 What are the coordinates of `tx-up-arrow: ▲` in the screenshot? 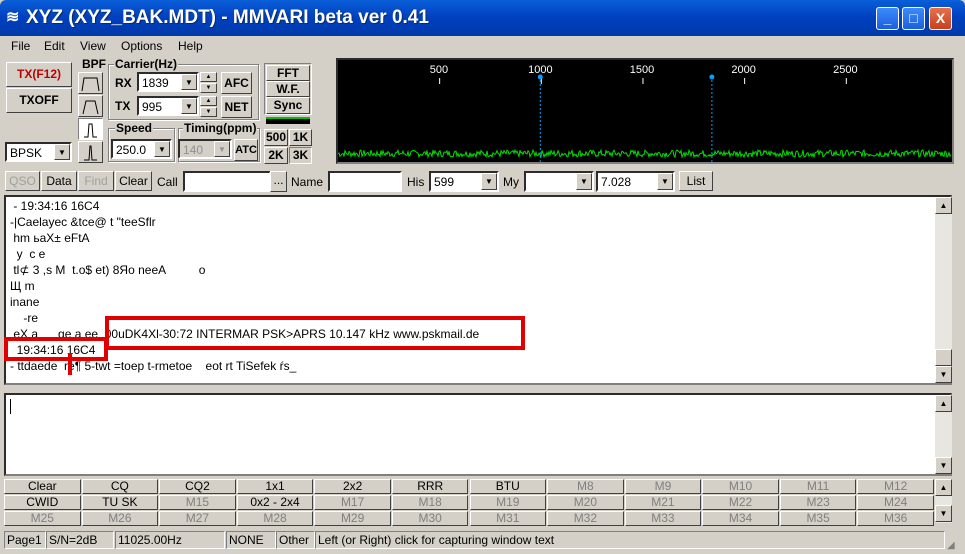 It's located at (208, 101).